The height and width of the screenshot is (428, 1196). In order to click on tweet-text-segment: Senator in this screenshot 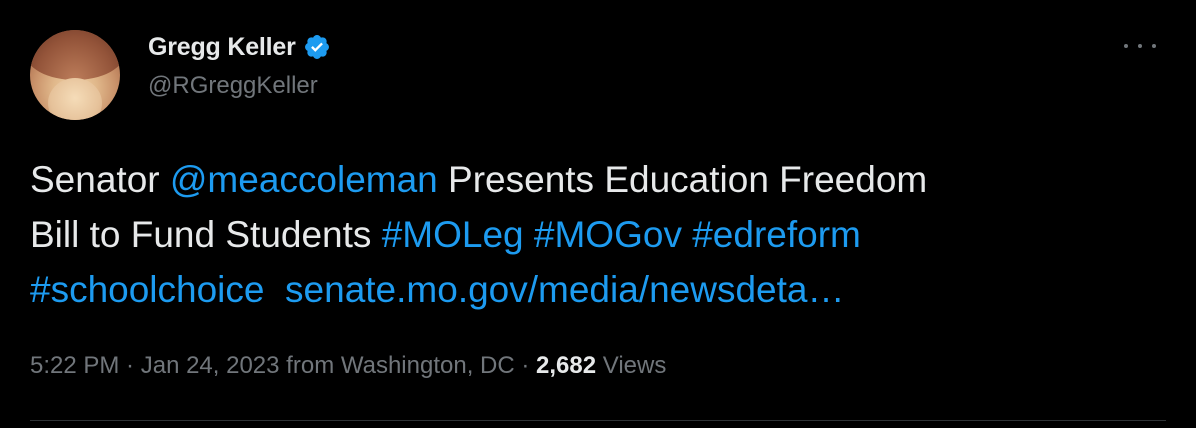, I will do `click(100, 179)`.